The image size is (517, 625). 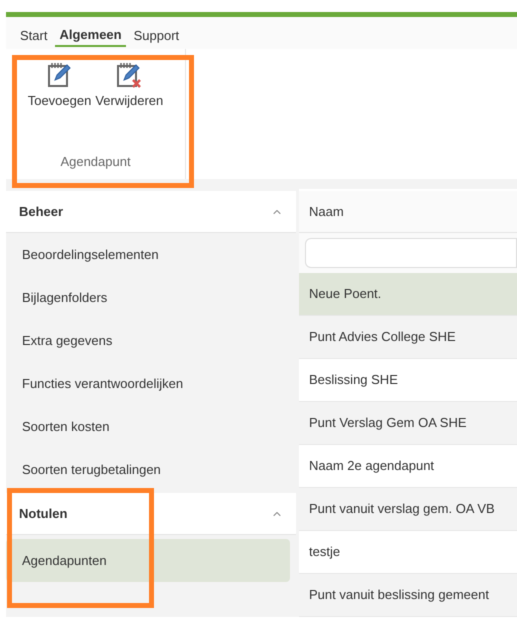 What do you see at coordinates (151, 383) in the screenshot?
I see `sidebar-item: Functies verantwoordelijken` at bounding box center [151, 383].